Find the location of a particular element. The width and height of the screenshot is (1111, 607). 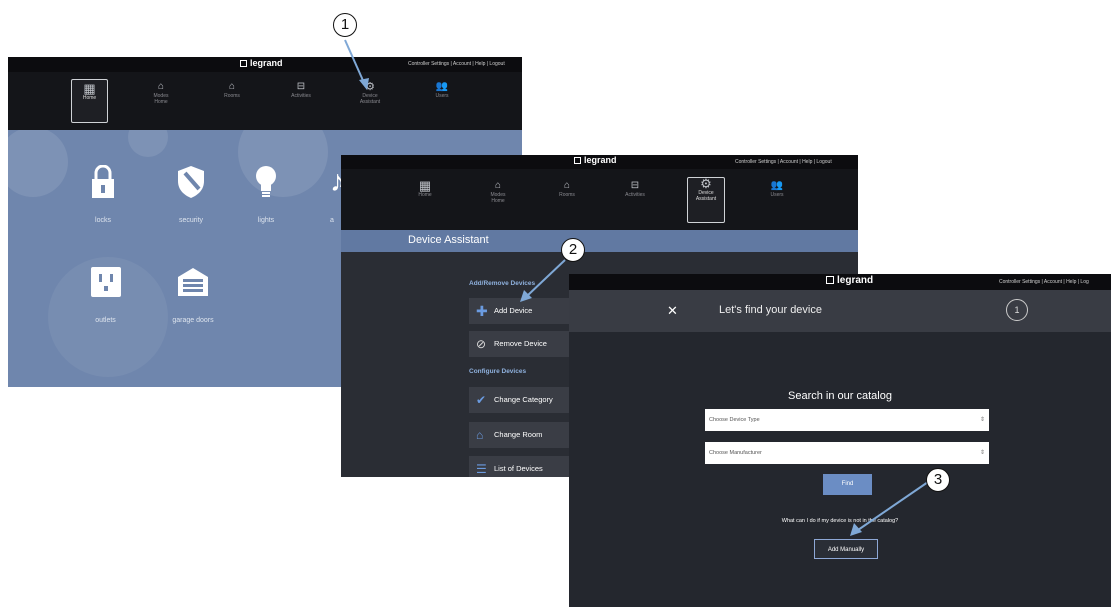

callout-1: 1 is located at coordinates (345, 25).